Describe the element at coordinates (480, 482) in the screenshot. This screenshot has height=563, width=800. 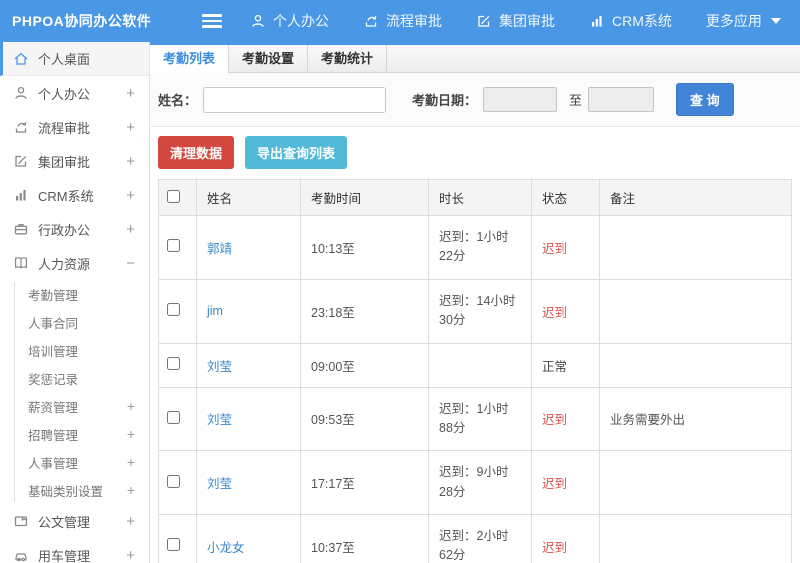
I see `duration-cell: 迟到：9小时28分` at that location.